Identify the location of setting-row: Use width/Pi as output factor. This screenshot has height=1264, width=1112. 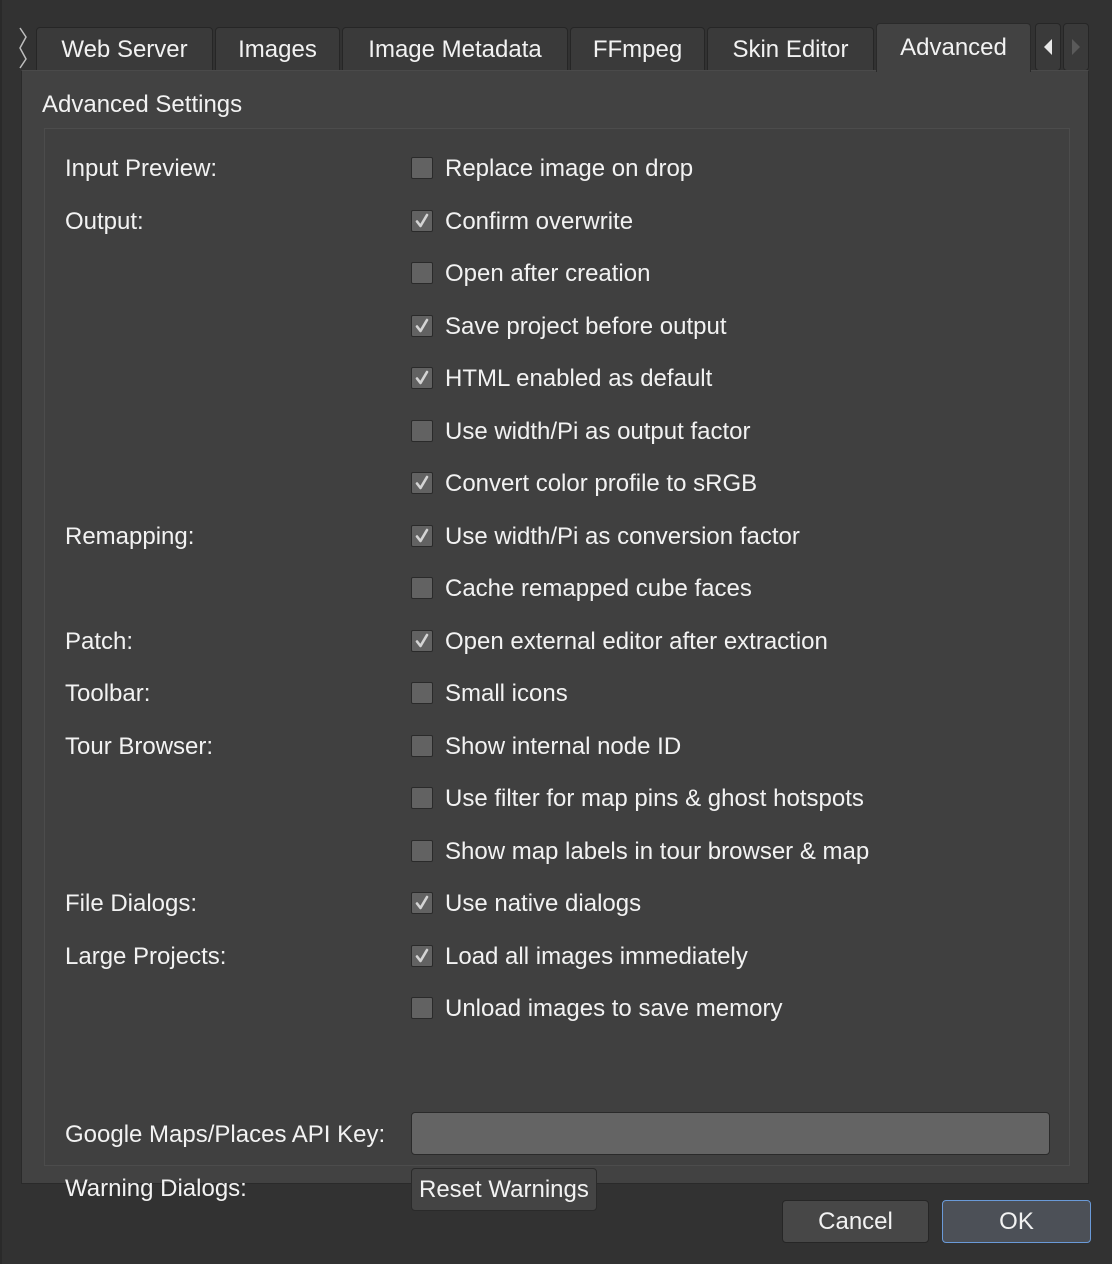
(557, 432).